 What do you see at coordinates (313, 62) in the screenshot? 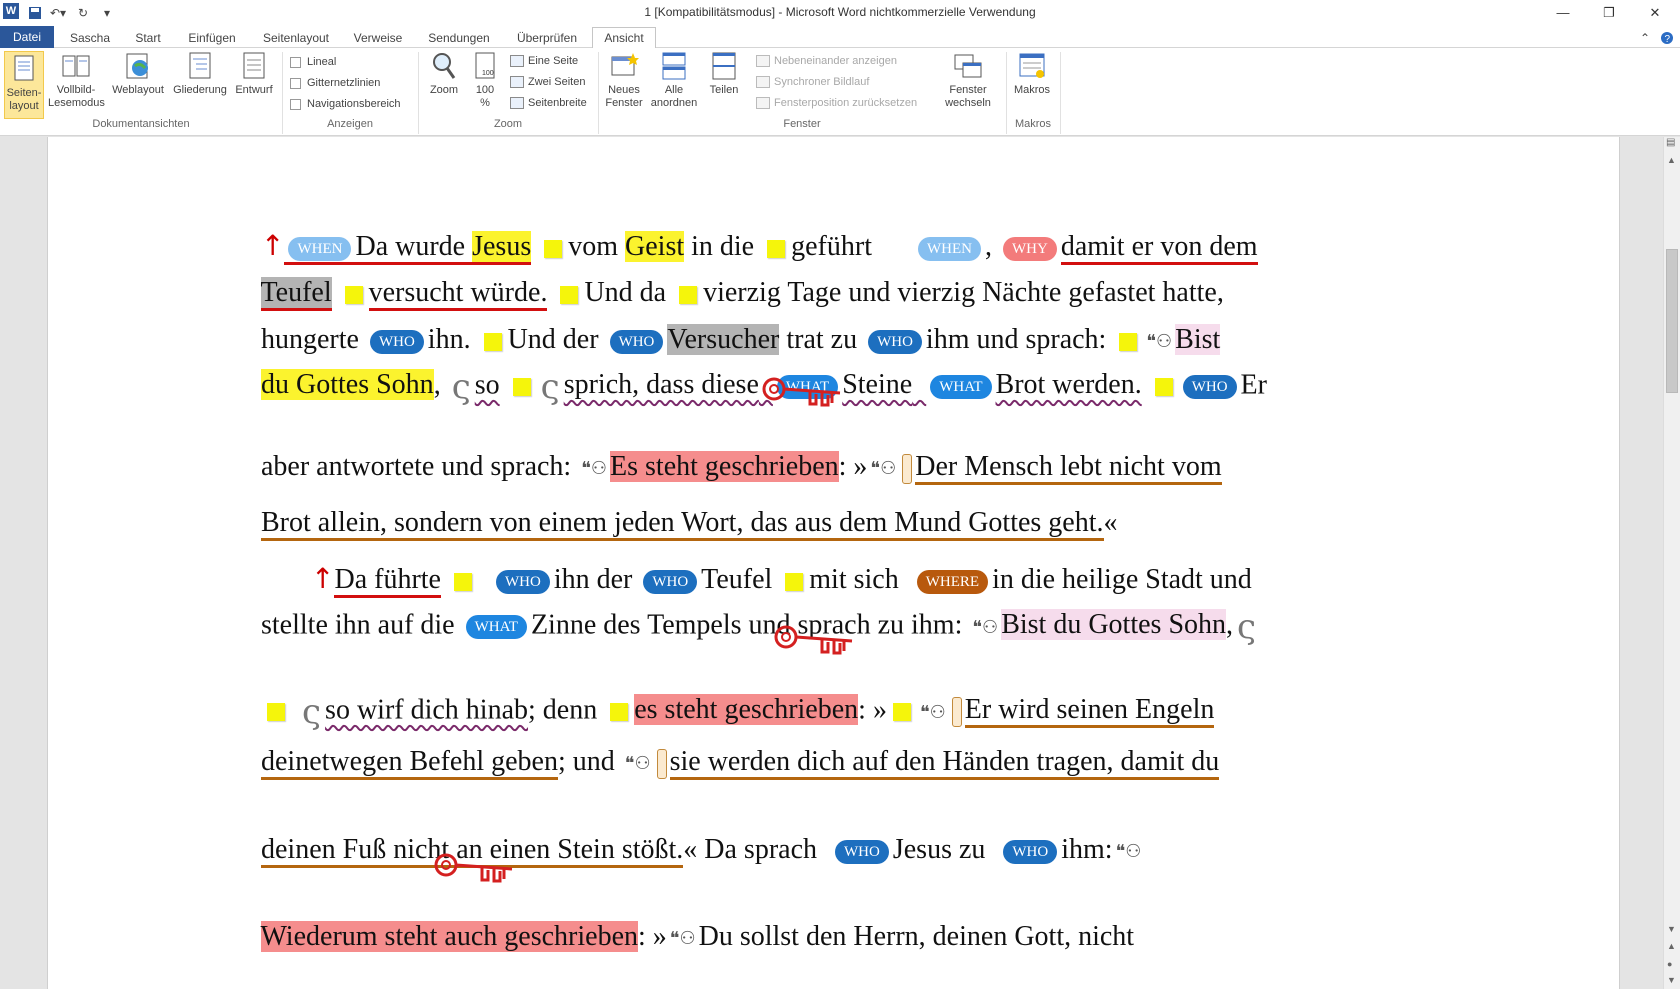
I see `lineal-checkbox: Lineal` at bounding box center [313, 62].